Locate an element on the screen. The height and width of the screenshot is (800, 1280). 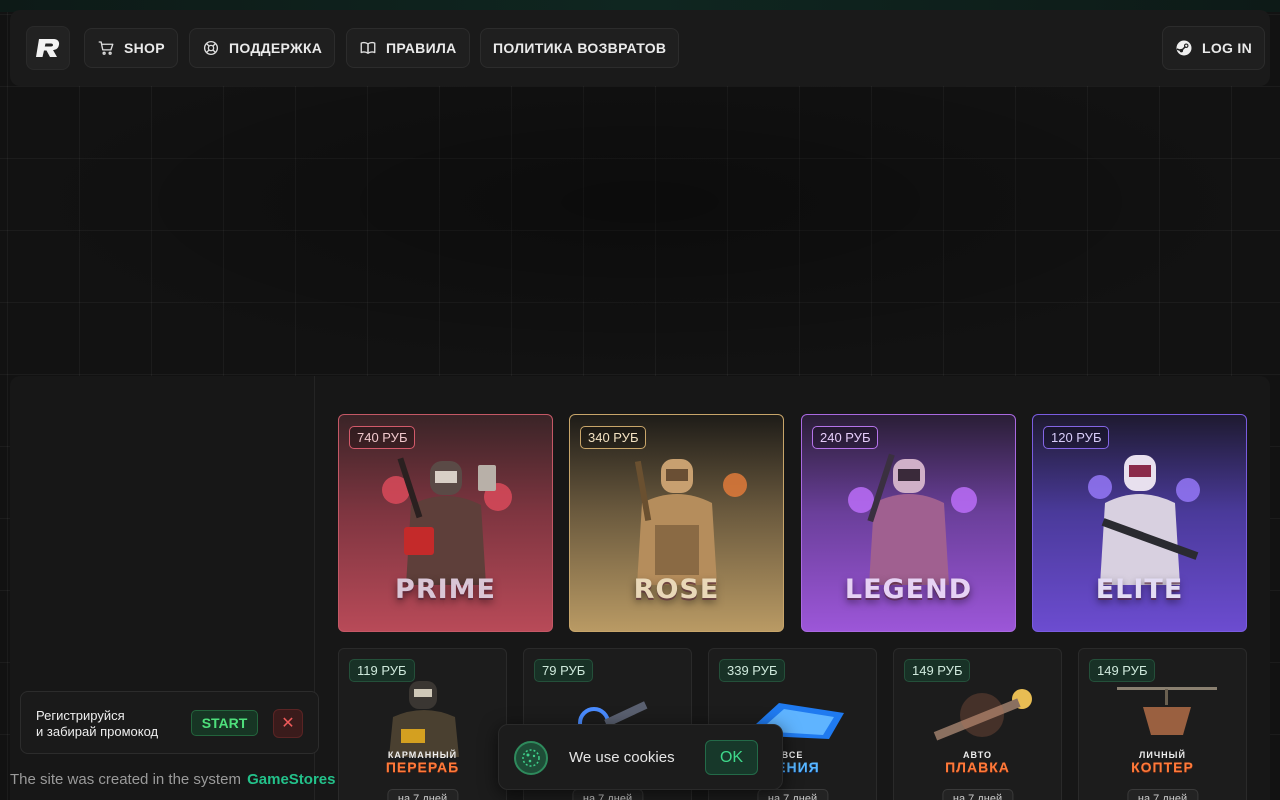
nav-shop-label: SHOP is located at coordinates (144, 48).